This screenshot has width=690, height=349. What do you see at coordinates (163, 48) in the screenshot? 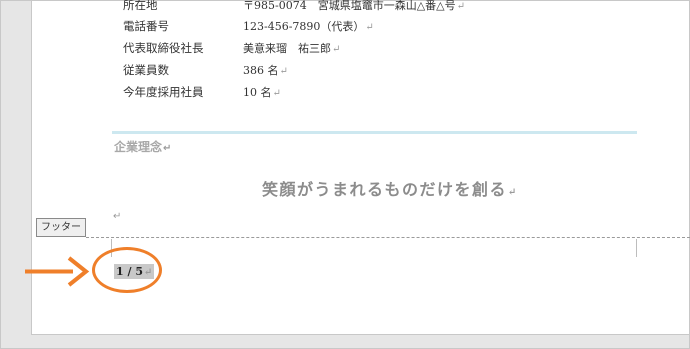
I see `info-label: 代表取締役社長` at bounding box center [163, 48].